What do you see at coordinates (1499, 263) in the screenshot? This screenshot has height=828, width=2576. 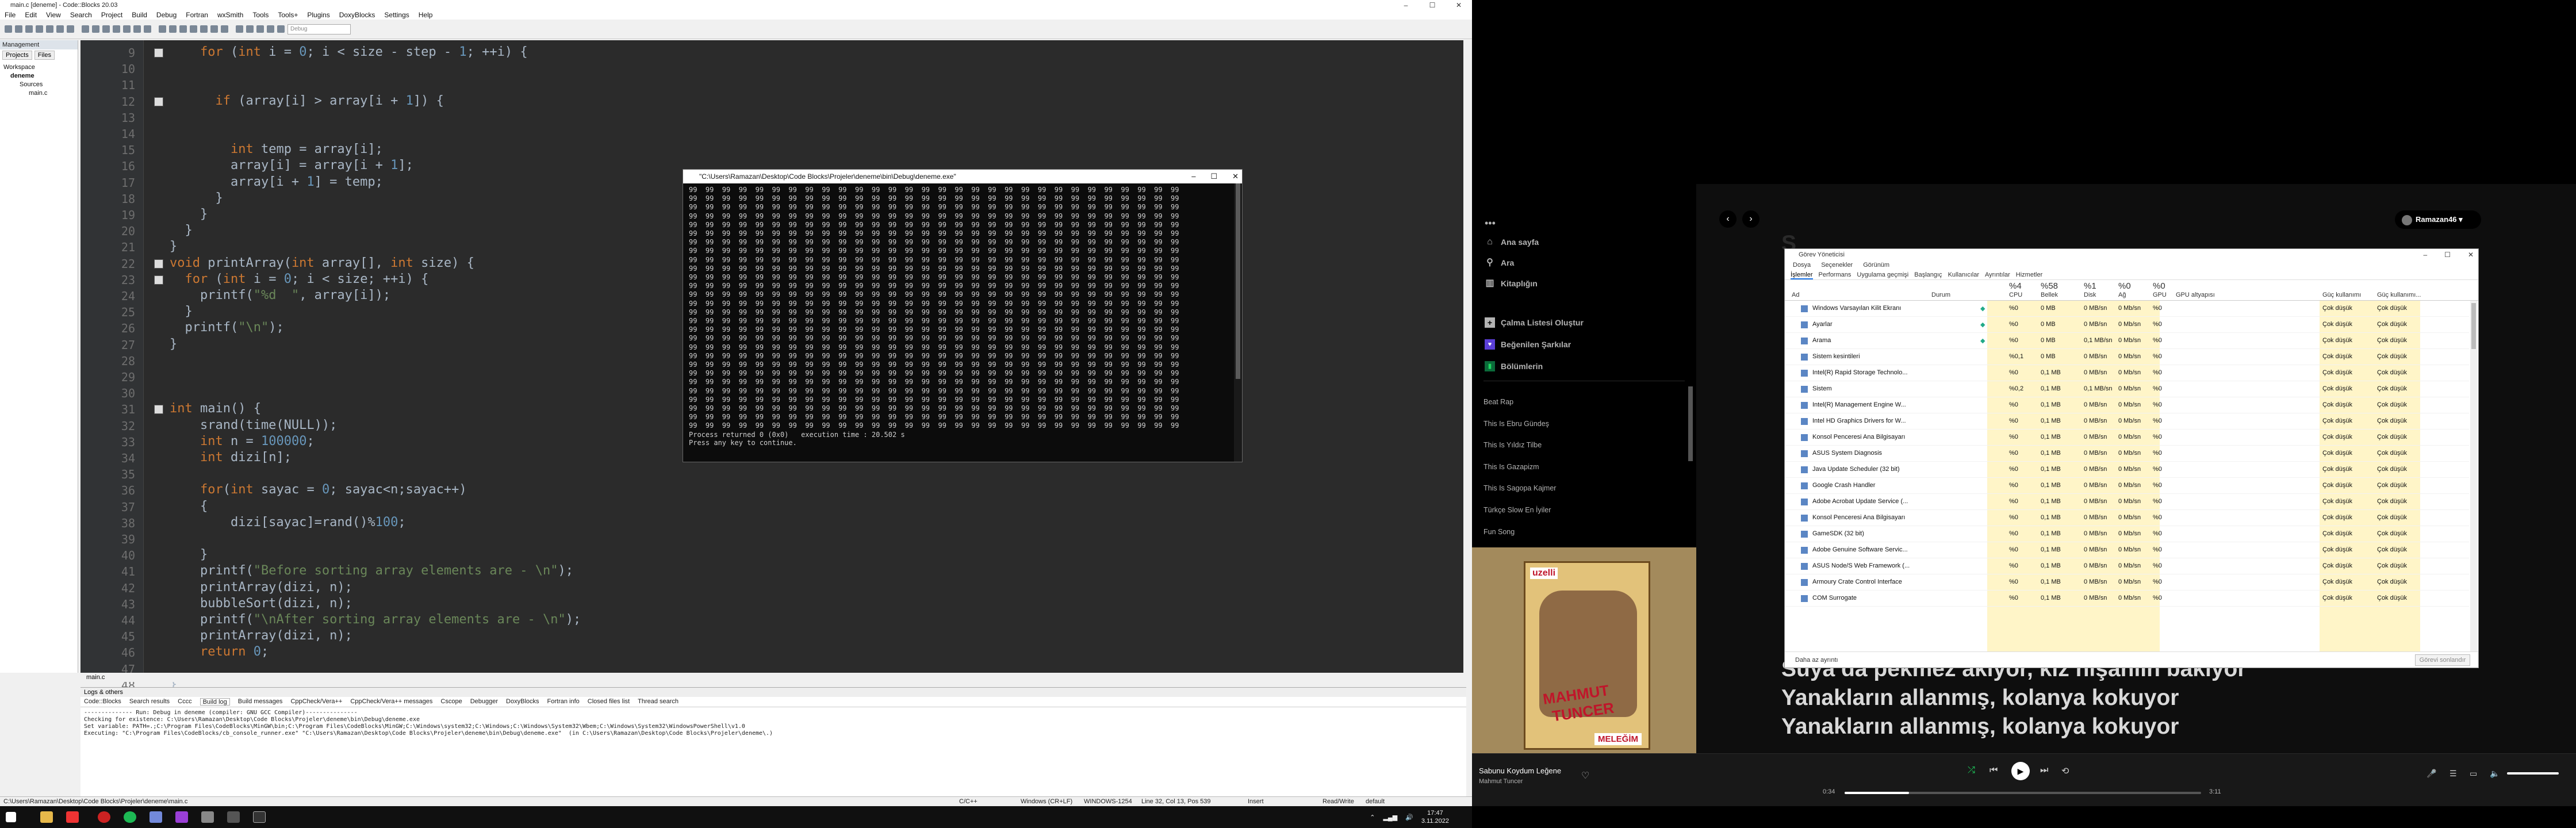 I see `nav-search: ⚲ Ara` at bounding box center [1499, 263].